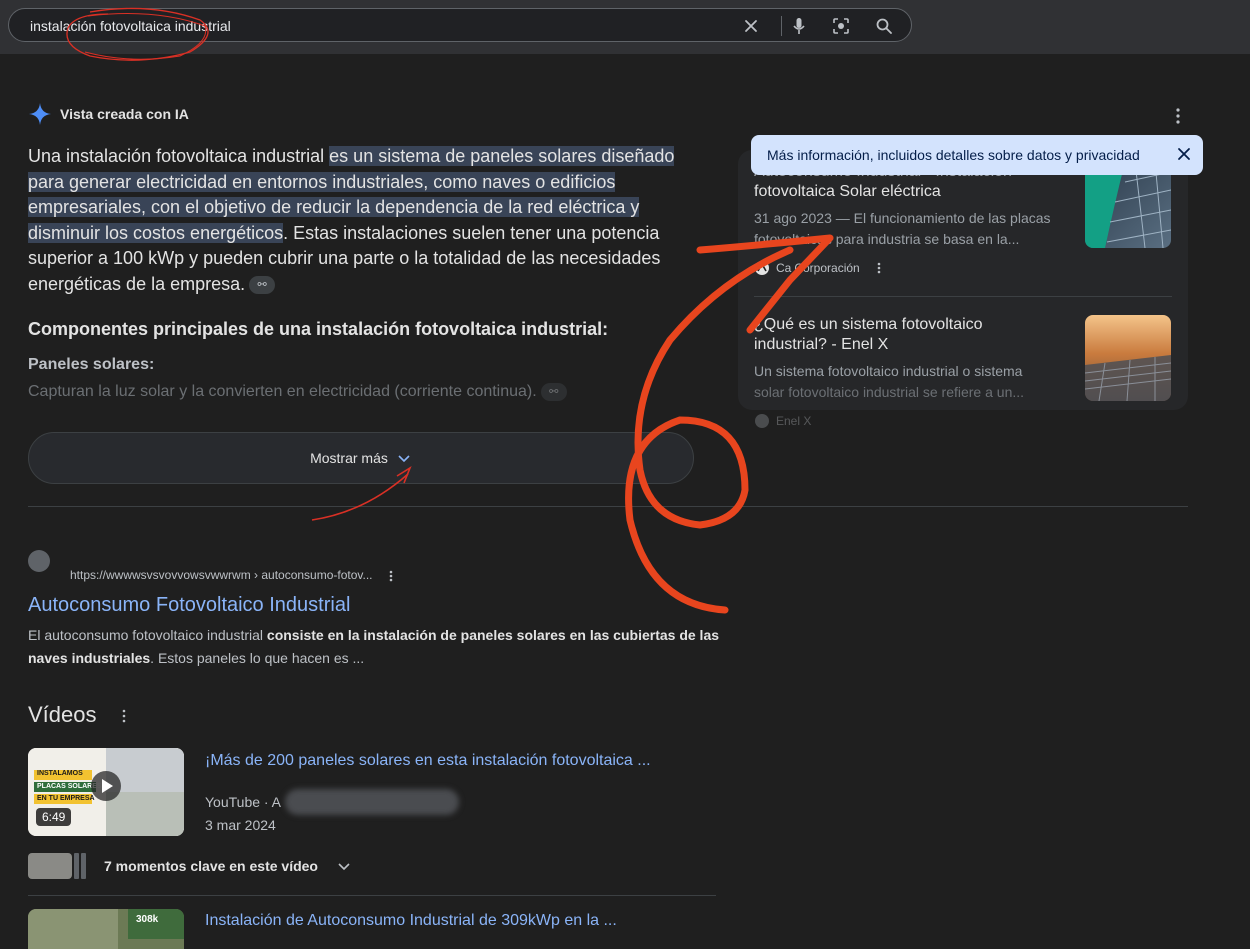 This screenshot has height=949, width=1250. I want to click on card-divider, so click(963, 296).